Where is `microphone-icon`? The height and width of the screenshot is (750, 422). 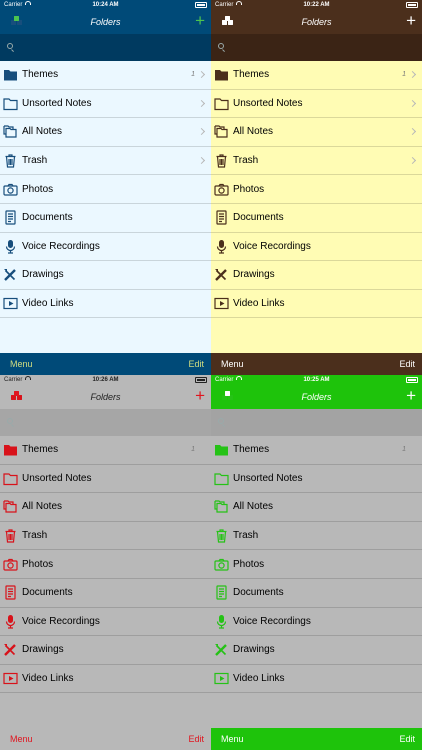 microphone-icon is located at coordinates (10, 246).